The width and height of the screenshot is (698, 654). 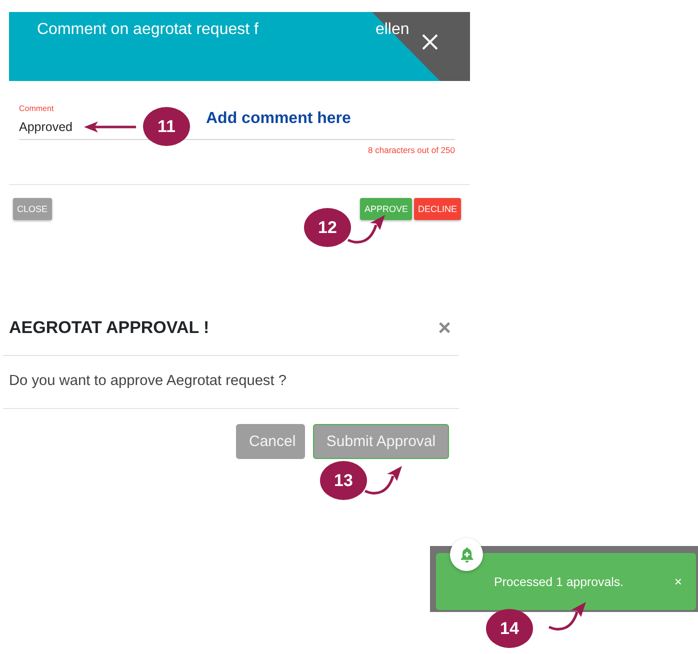 What do you see at coordinates (386, 209) in the screenshot?
I see `approve-button: APPROVE` at bounding box center [386, 209].